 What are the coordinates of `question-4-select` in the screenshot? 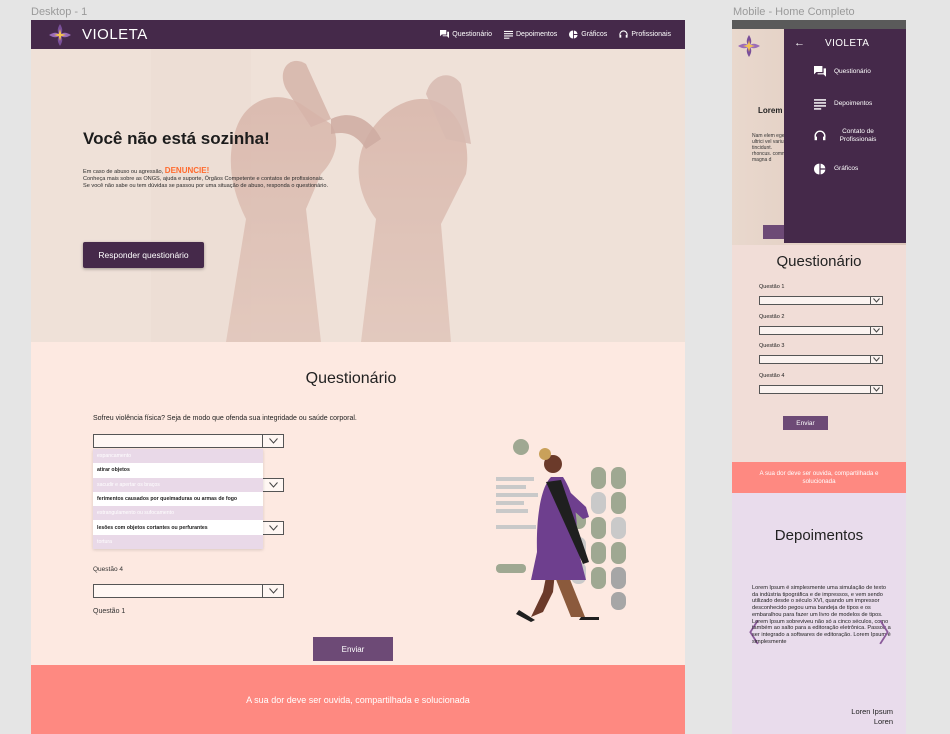 It's located at (188, 591).